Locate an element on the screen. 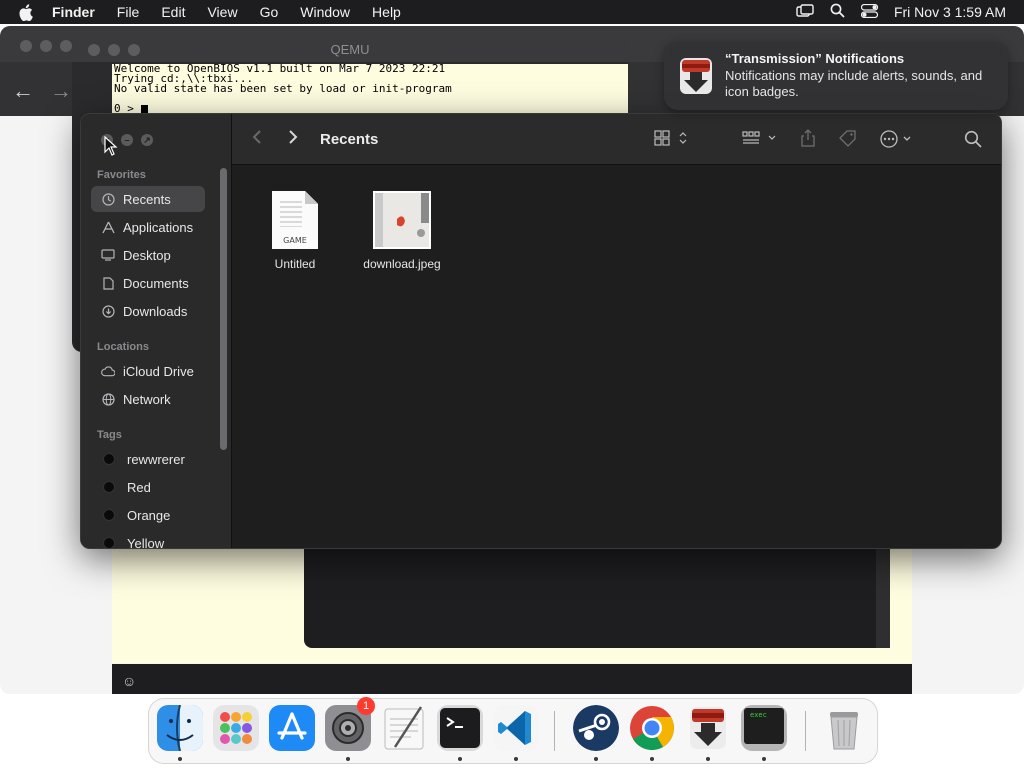 The image size is (1024, 768). exec-label: exec is located at coordinates (758, 715).